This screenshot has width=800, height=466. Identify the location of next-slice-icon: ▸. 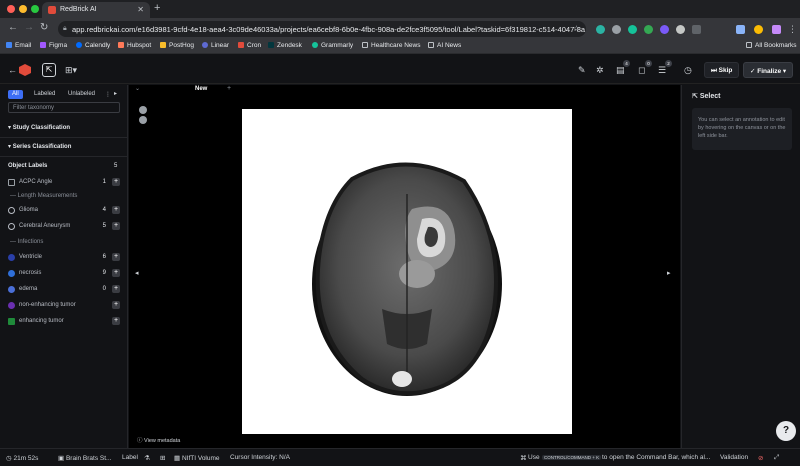
(669, 273).